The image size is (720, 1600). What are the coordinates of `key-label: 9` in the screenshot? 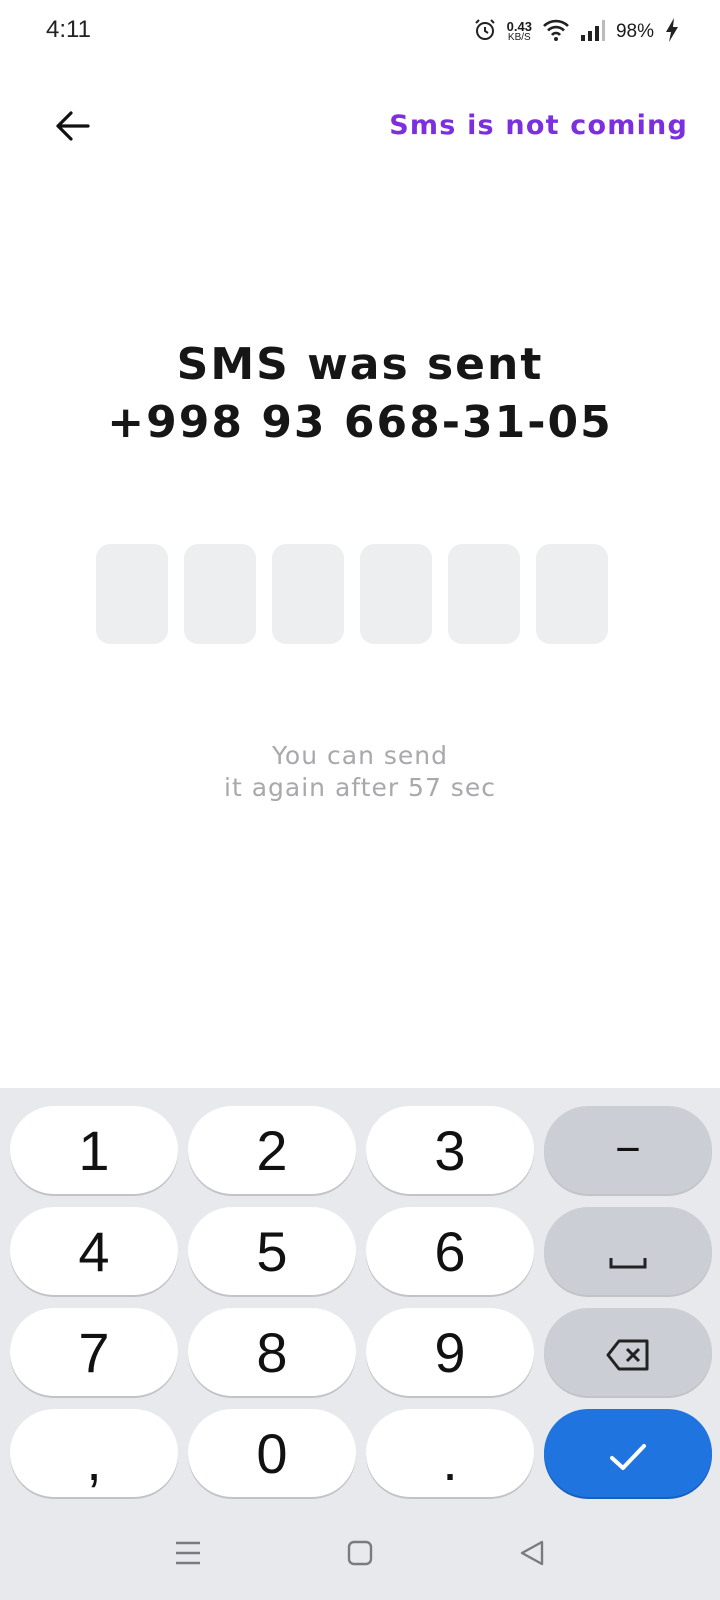 It's located at (450, 1352).